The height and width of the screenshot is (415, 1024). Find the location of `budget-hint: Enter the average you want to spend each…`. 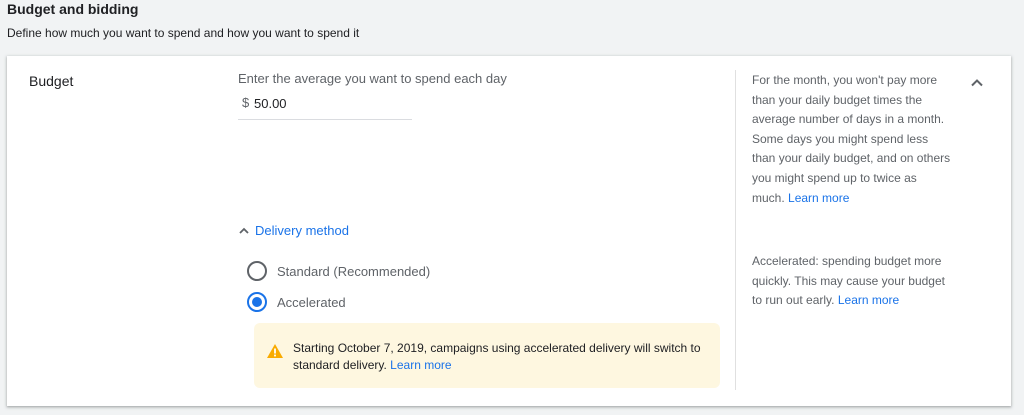

budget-hint: Enter the average you want to spend each… is located at coordinates (372, 78).